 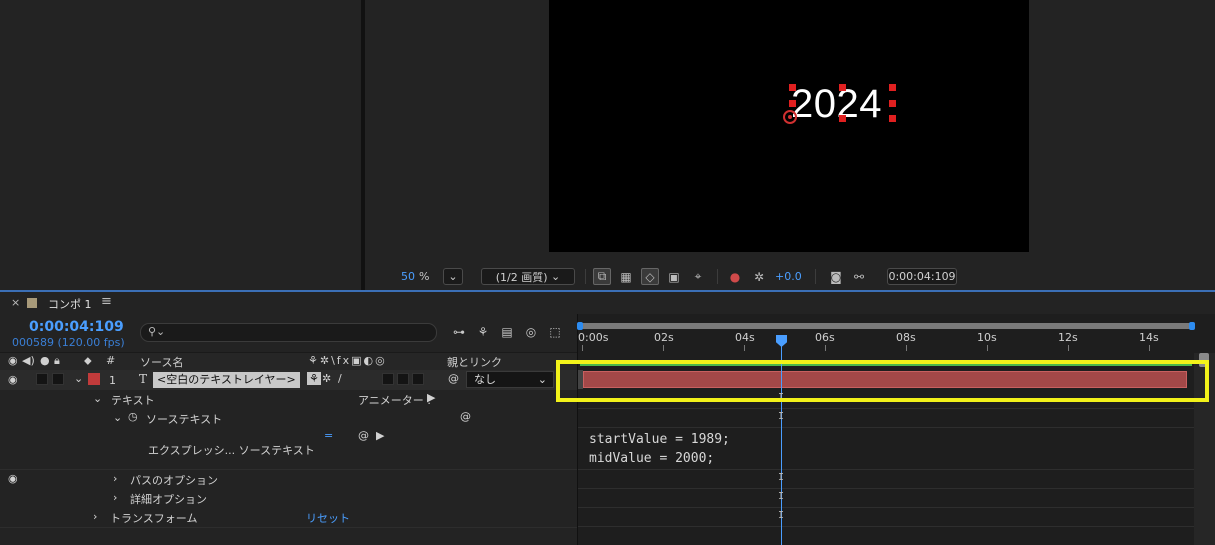 I want to click on audio-switch-header-icon: ◀), so click(x=28, y=360).